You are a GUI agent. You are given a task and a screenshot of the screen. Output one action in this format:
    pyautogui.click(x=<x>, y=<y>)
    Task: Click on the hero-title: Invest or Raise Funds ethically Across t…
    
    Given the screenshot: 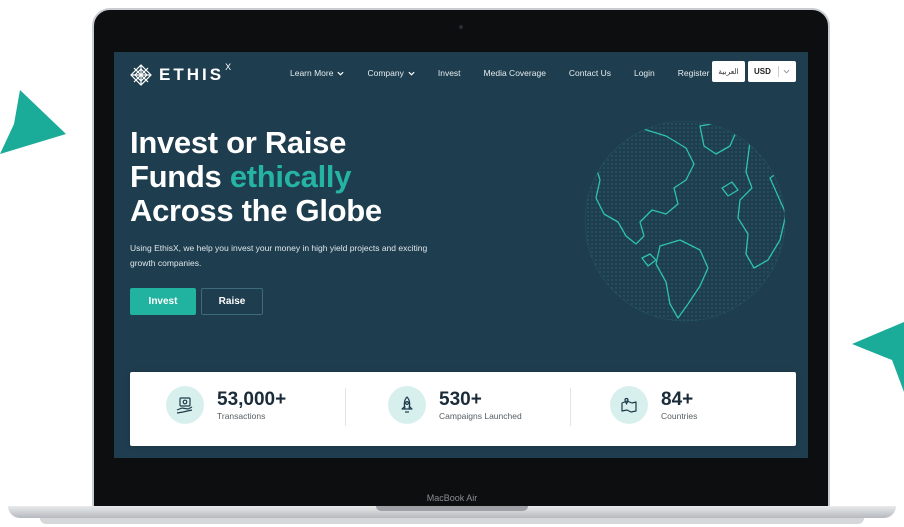 What is the action you would take?
    pyautogui.click(x=256, y=177)
    